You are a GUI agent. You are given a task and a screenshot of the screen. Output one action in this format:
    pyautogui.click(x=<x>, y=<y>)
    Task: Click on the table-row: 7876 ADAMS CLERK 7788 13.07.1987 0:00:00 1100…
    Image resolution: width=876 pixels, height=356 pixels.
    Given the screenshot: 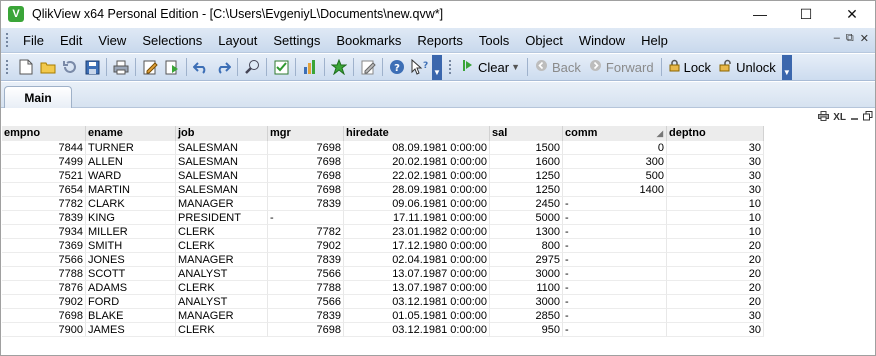 What is the action you would take?
    pyautogui.click(x=383, y=288)
    